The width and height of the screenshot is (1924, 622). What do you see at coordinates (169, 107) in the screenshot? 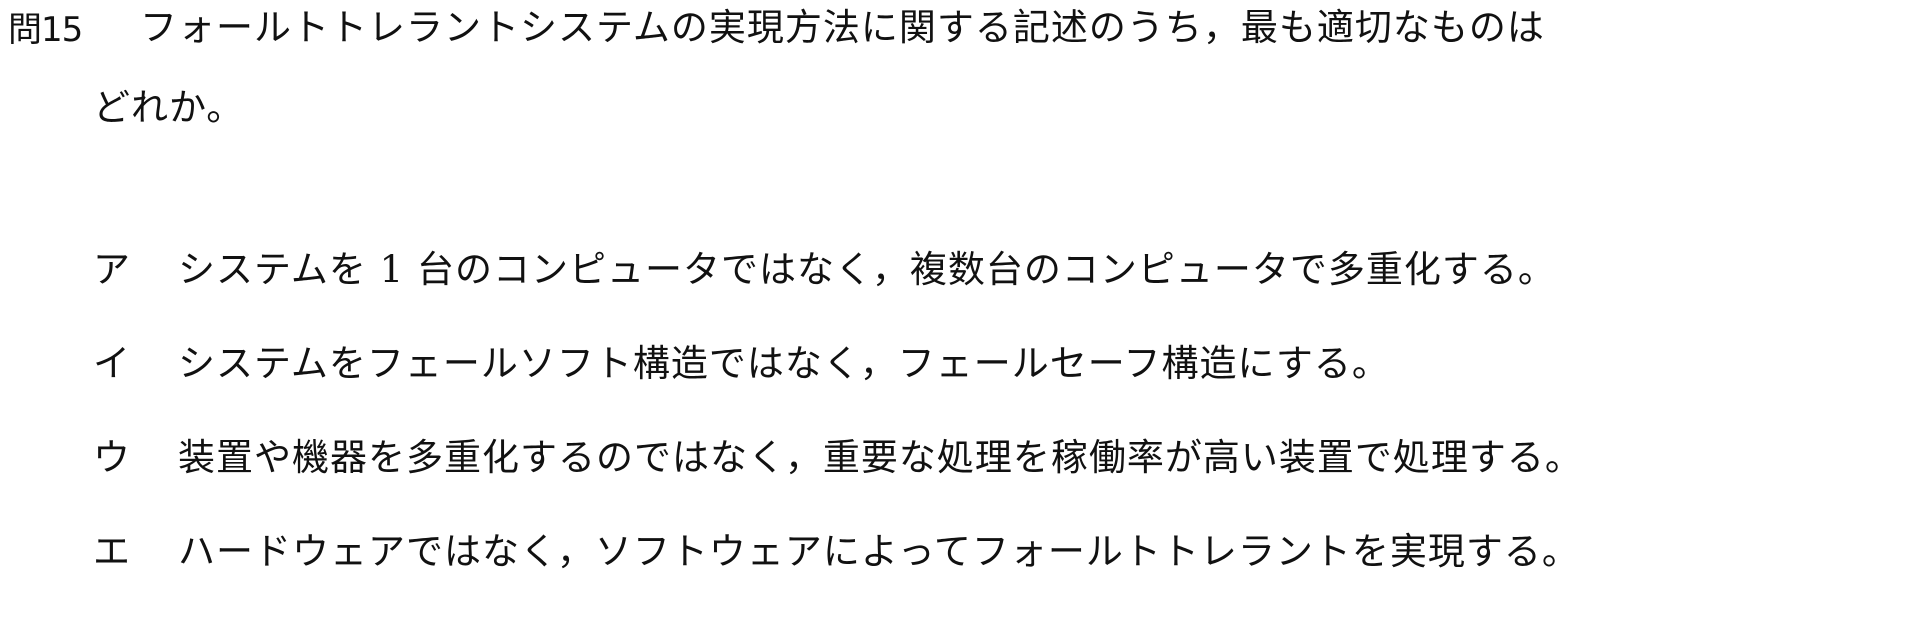
I see `question-text-line-2: どれか。` at bounding box center [169, 107].